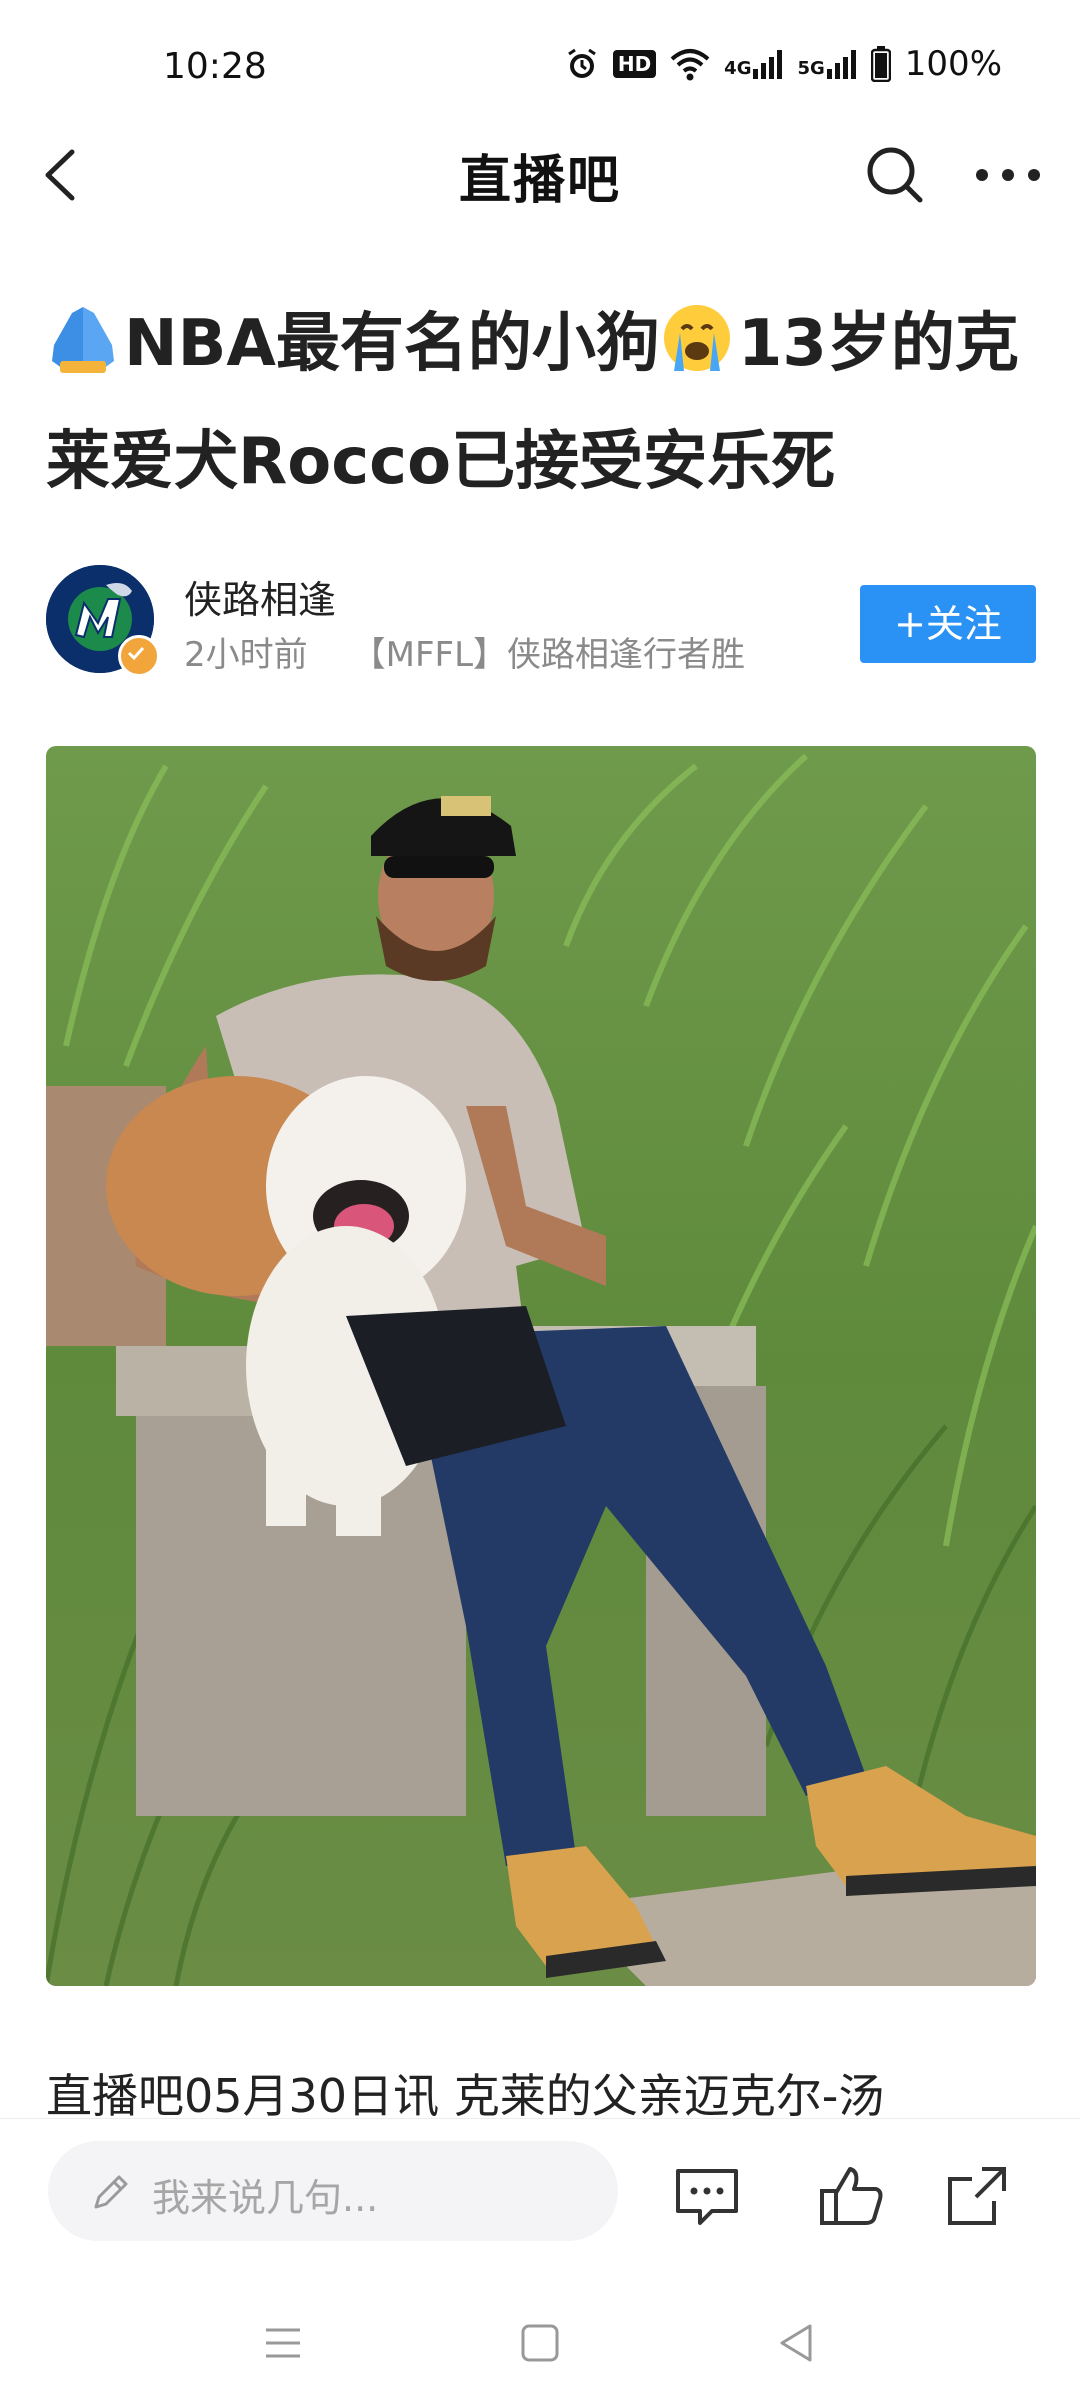 This screenshot has height=2400, width=1080. What do you see at coordinates (797, 2343) in the screenshot?
I see `back-triangle-icon` at bounding box center [797, 2343].